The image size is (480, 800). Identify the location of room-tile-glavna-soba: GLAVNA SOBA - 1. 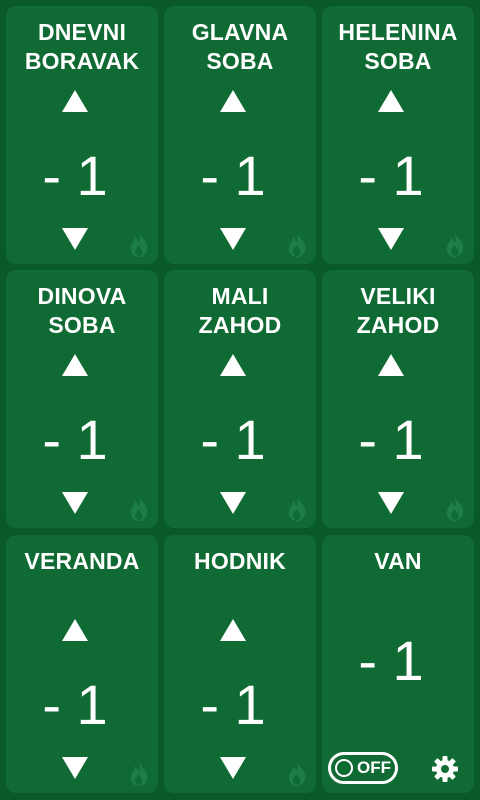
(240, 135).